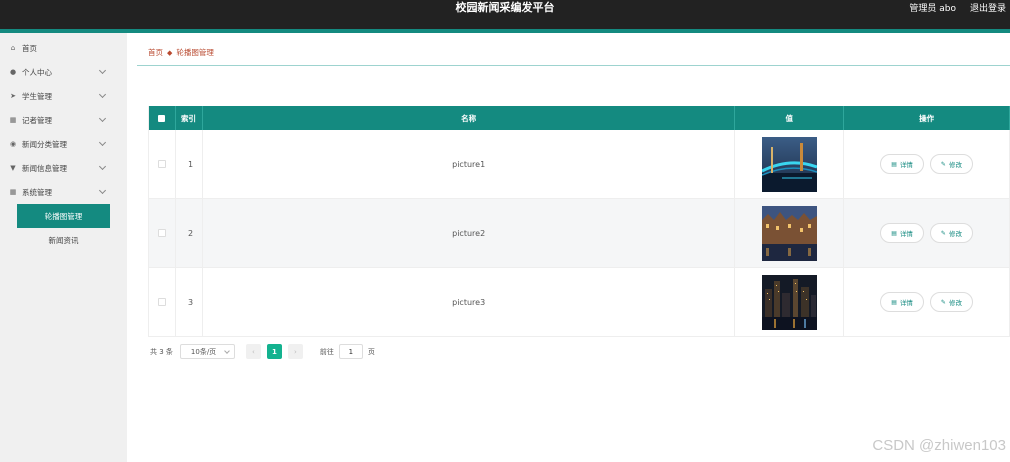 The height and width of the screenshot is (462, 1010). Describe the element at coordinates (274, 351) in the screenshot. I see `page-number-button: 1` at that location.